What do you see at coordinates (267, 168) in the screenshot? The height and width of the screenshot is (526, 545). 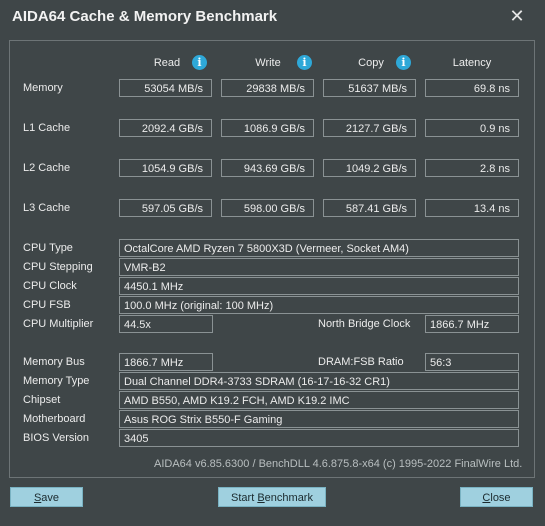 I see `l2-write-value: 943.69 GB/s` at bounding box center [267, 168].